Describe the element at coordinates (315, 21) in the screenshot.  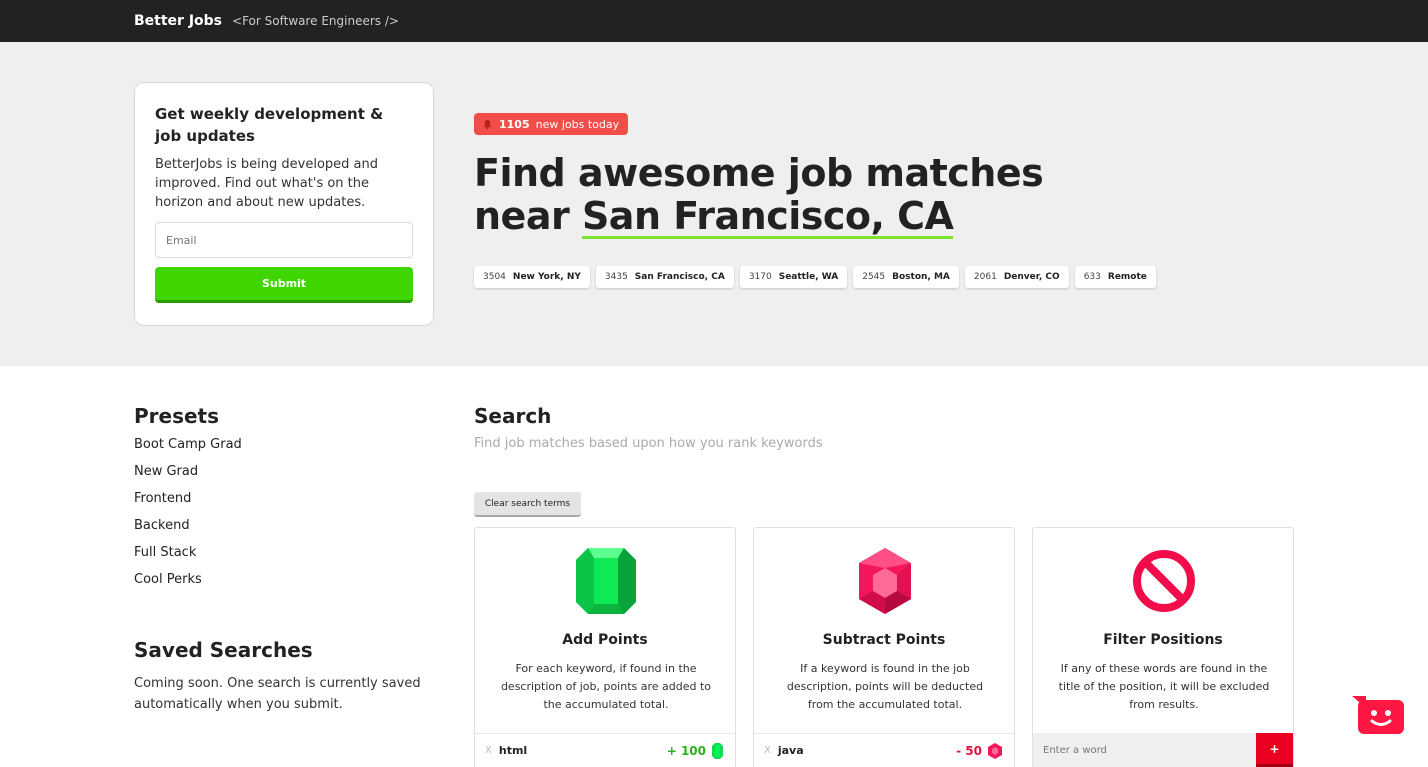
I see `brand-tagline: <For Software Engineers />` at that location.